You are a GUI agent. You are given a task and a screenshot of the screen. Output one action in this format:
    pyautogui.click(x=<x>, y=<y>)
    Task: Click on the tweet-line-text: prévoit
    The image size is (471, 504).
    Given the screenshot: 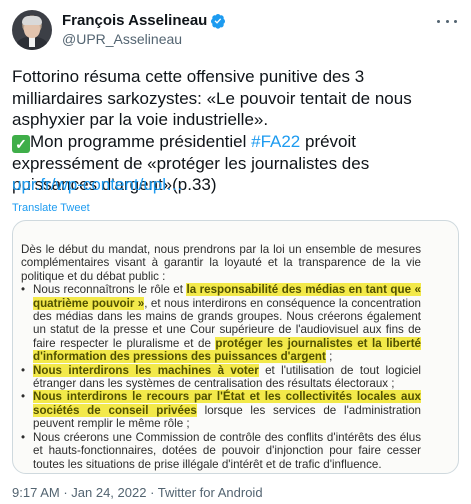 What is the action you would take?
    pyautogui.click(x=328, y=141)
    